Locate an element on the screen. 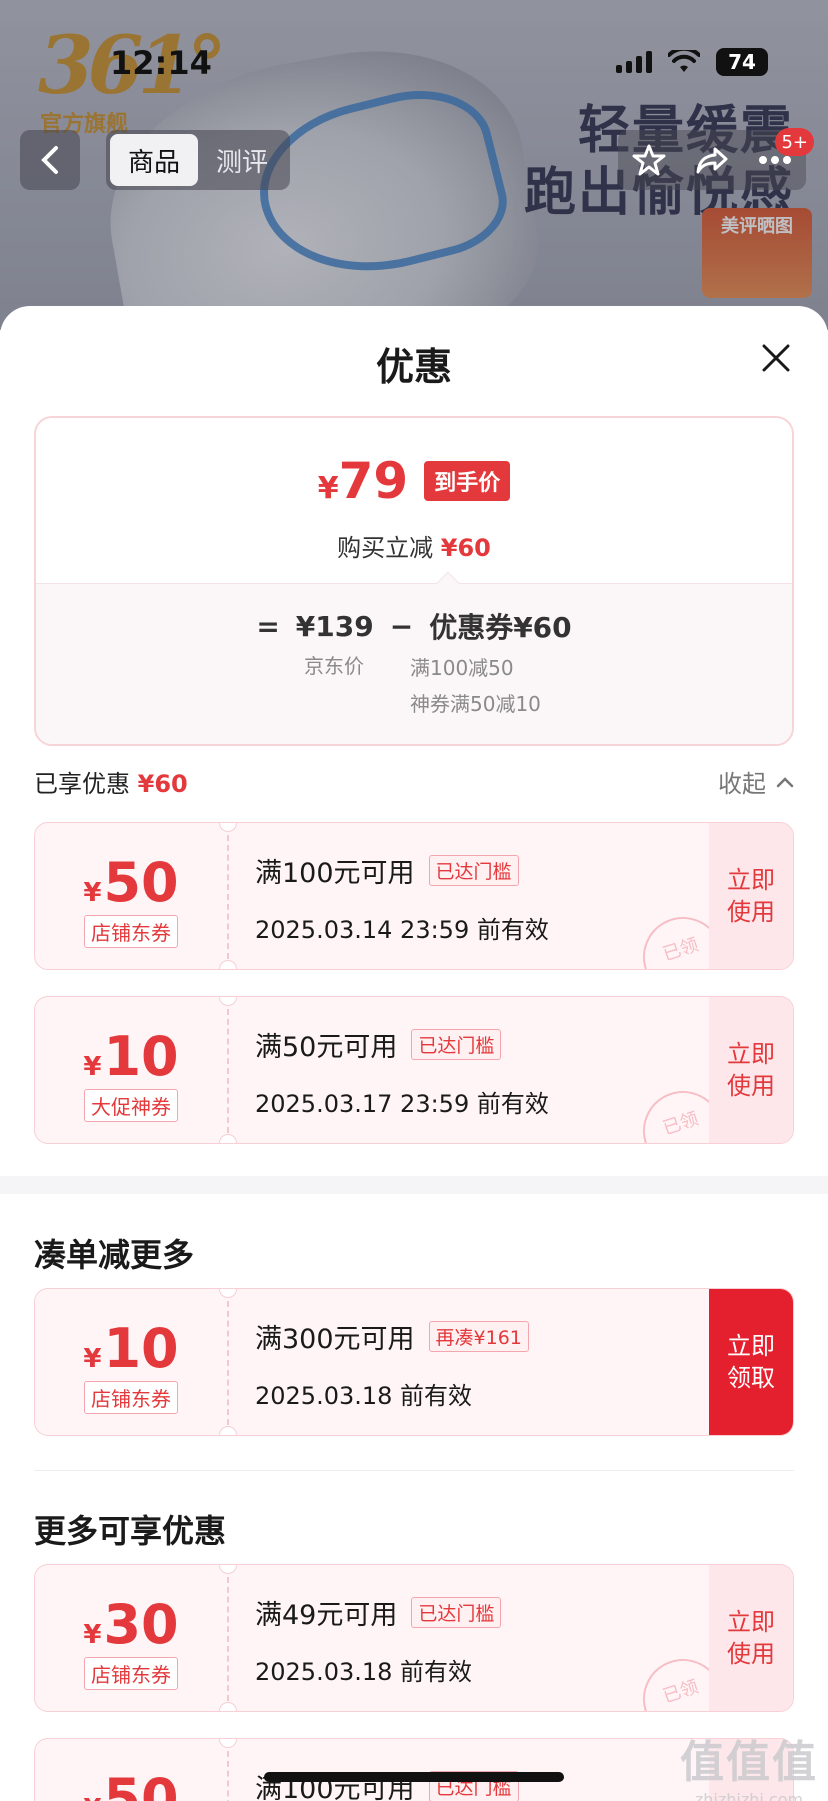 This screenshot has height=1801, width=828. divider is located at coordinates (414, 1470).